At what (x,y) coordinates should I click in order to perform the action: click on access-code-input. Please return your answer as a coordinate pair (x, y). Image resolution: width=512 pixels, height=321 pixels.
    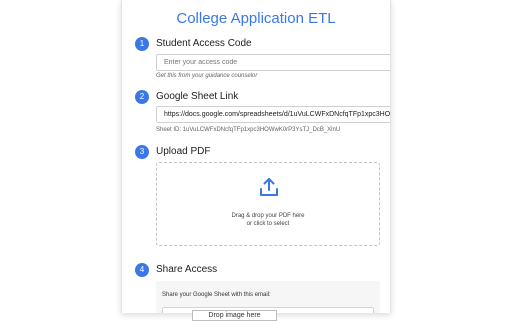
    Looking at the image, I should click on (273, 62).